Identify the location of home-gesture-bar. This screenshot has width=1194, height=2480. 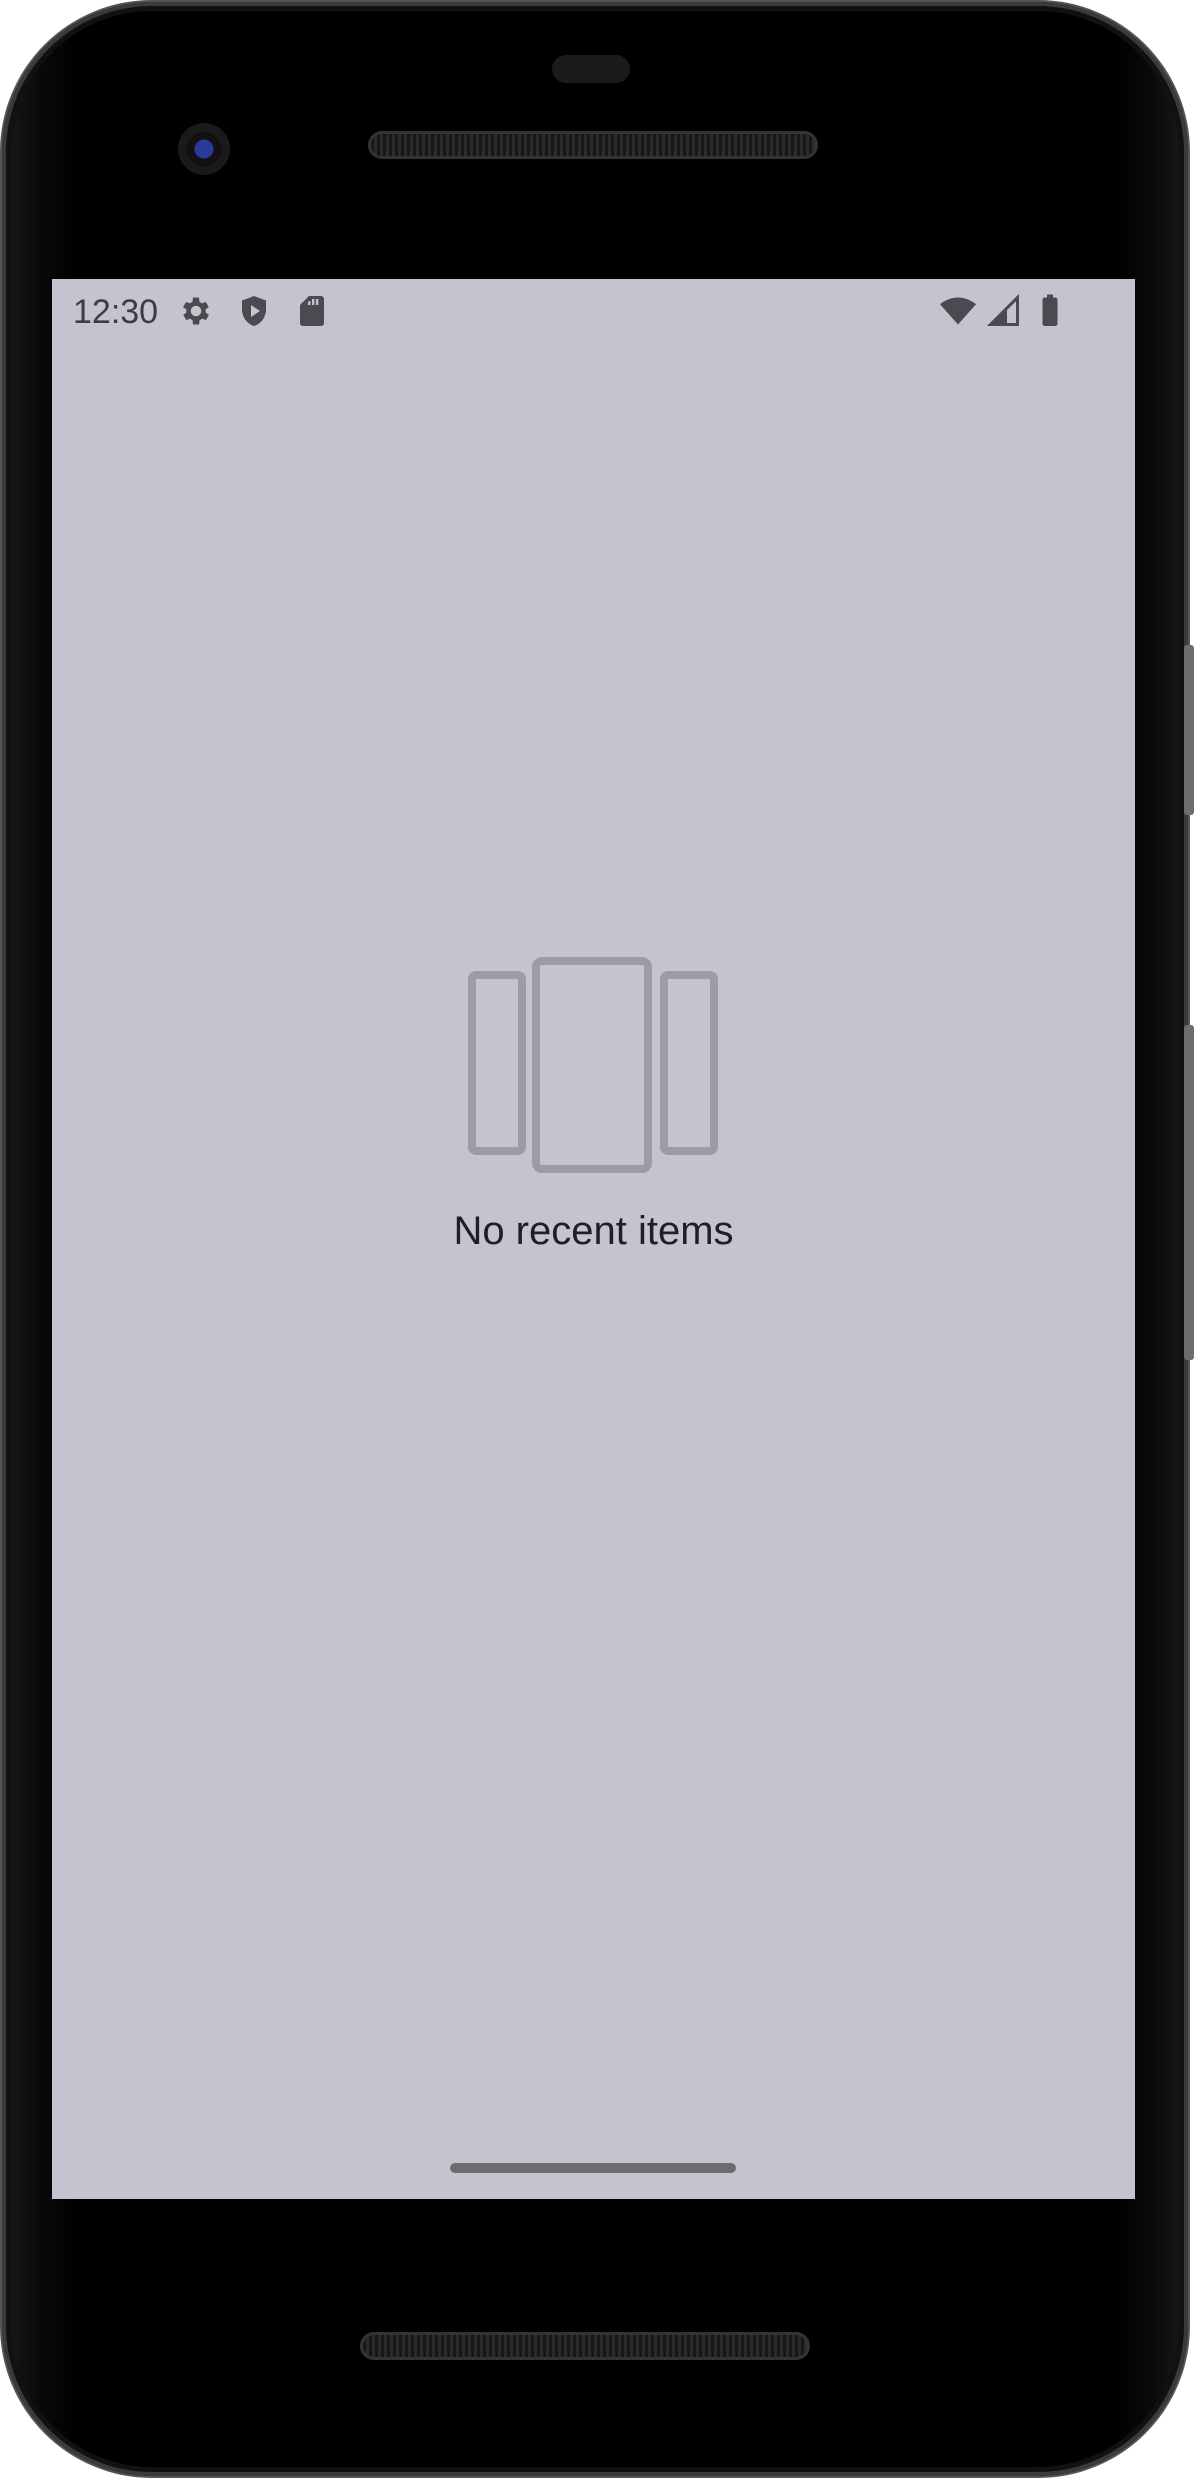
(593, 2168).